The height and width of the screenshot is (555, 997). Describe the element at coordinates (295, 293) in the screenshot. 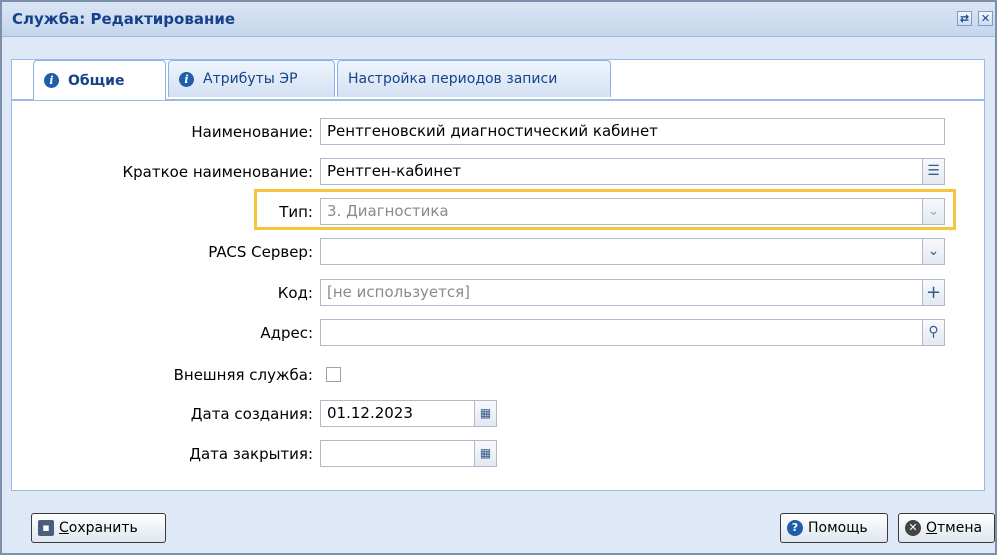

I see `code-label: Код:` at that location.